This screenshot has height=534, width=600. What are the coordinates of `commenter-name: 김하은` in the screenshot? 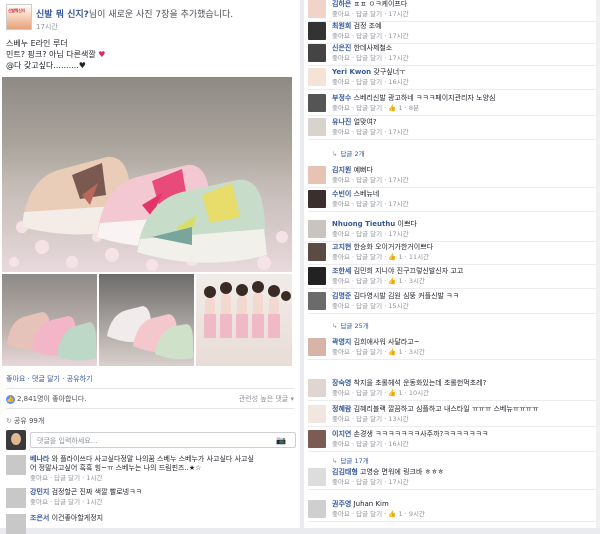 It's located at (341, 4).